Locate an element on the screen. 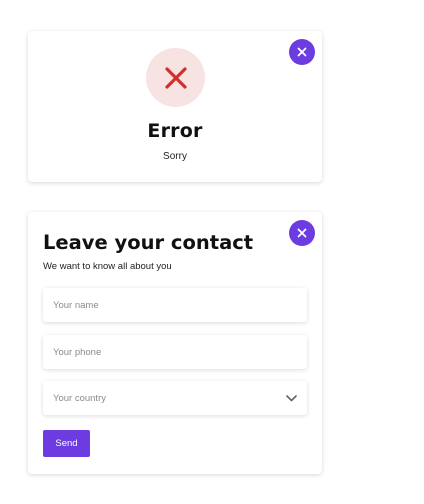  phone-field is located at coordinates (175, 352).